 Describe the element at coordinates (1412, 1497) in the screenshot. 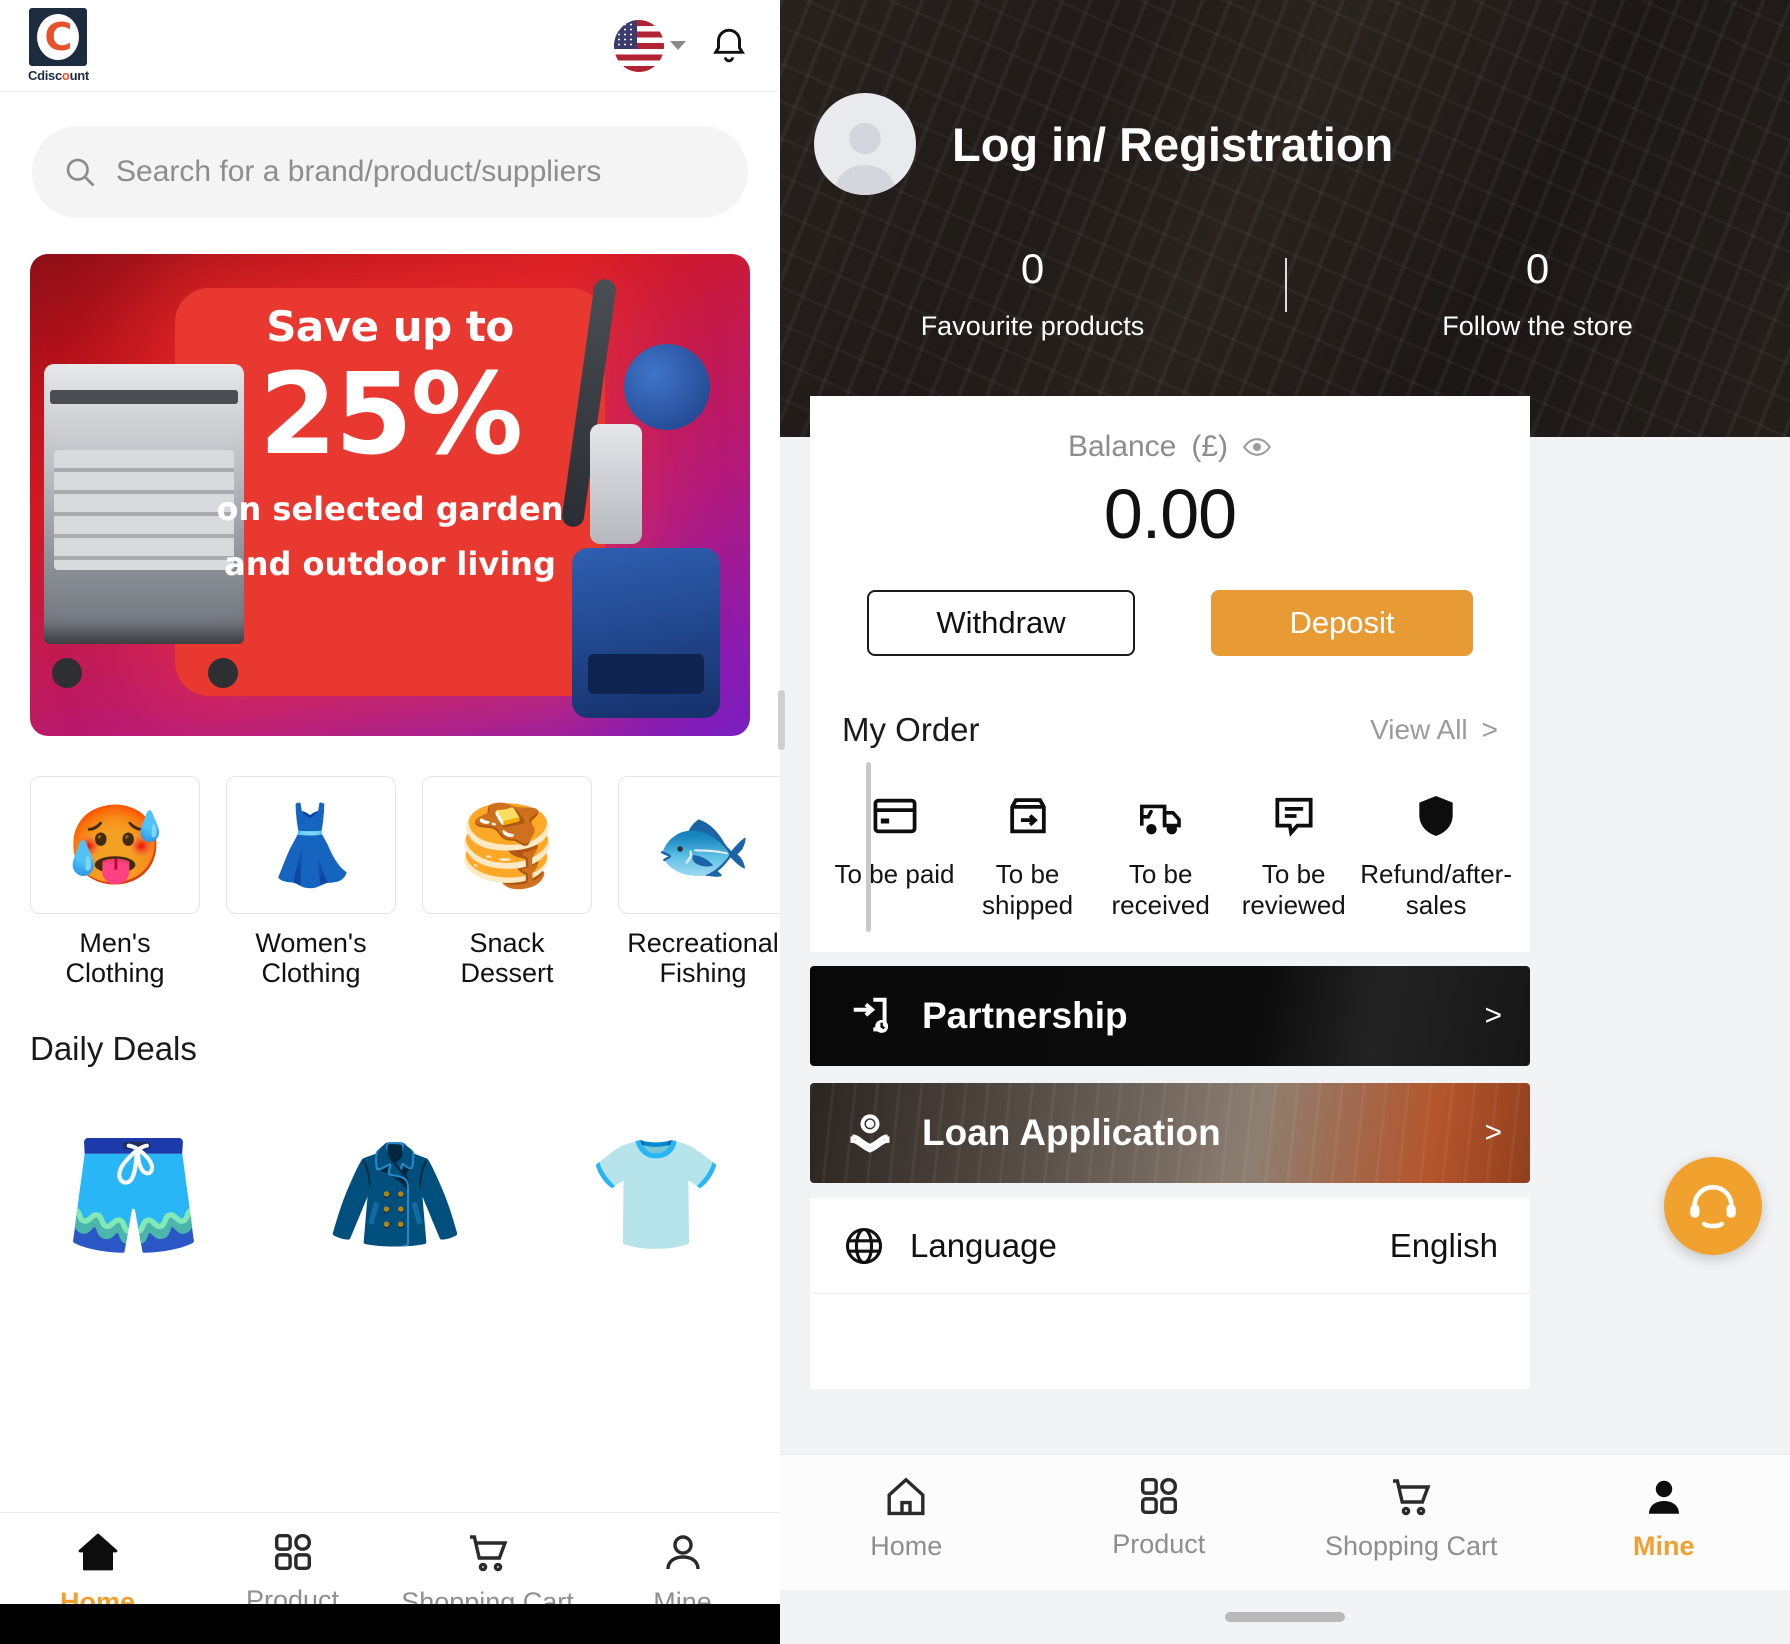

I see `cart-icon` at that location.